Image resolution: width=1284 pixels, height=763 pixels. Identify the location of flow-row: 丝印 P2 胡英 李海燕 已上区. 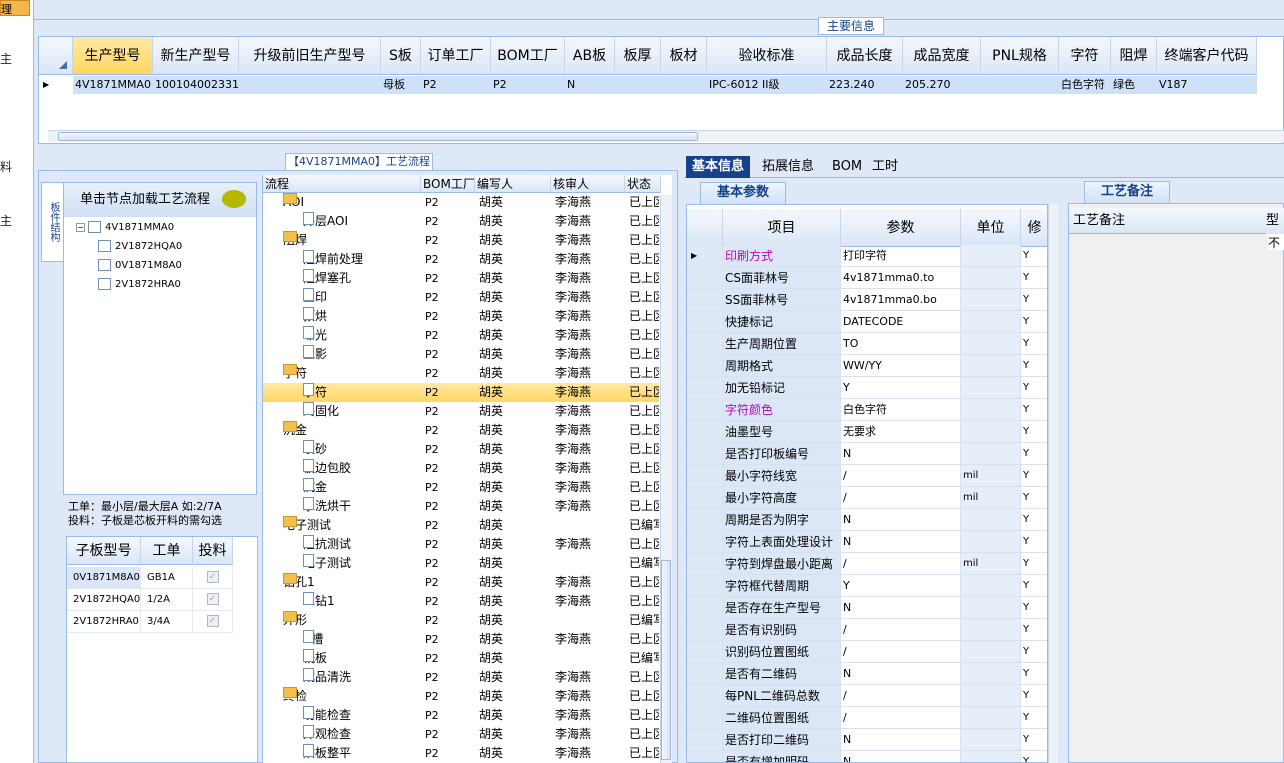
(461, 297).